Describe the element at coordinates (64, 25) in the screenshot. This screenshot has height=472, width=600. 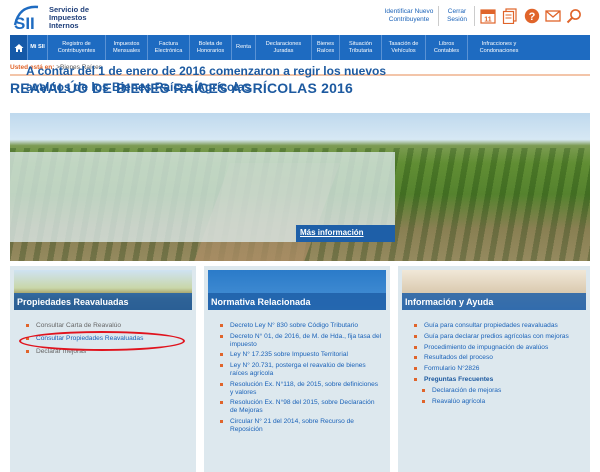
I see `logo-text-line: Internos` at that location.